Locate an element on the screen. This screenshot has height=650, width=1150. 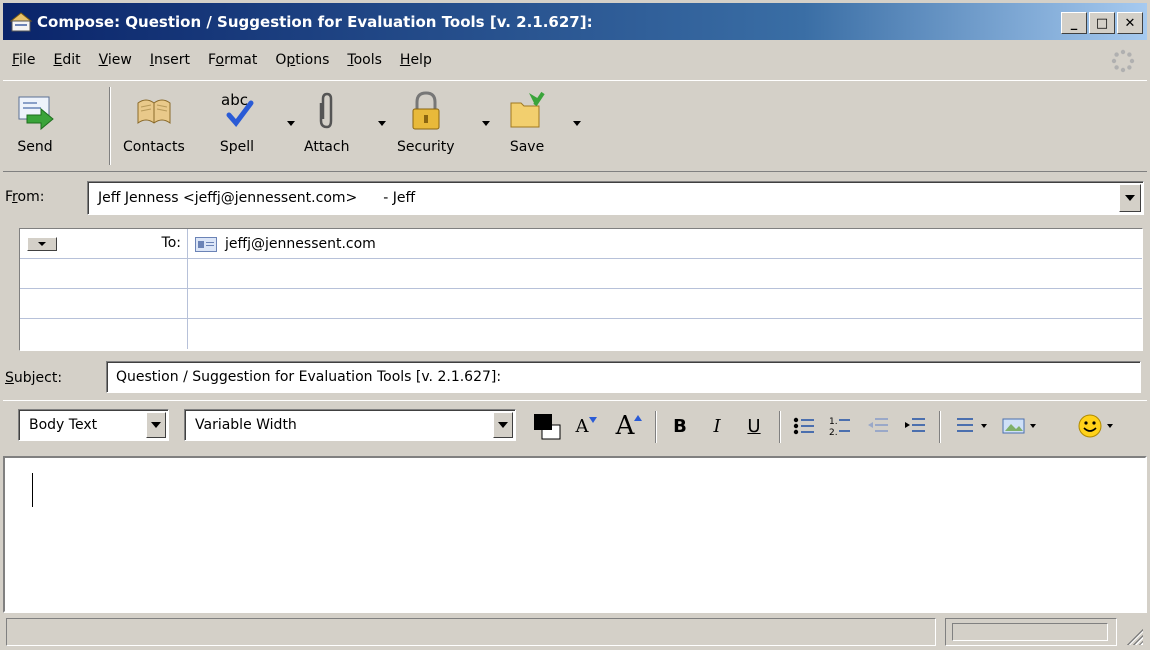
paragraph-style-dropdown-button is located at coordinates (156, 425).